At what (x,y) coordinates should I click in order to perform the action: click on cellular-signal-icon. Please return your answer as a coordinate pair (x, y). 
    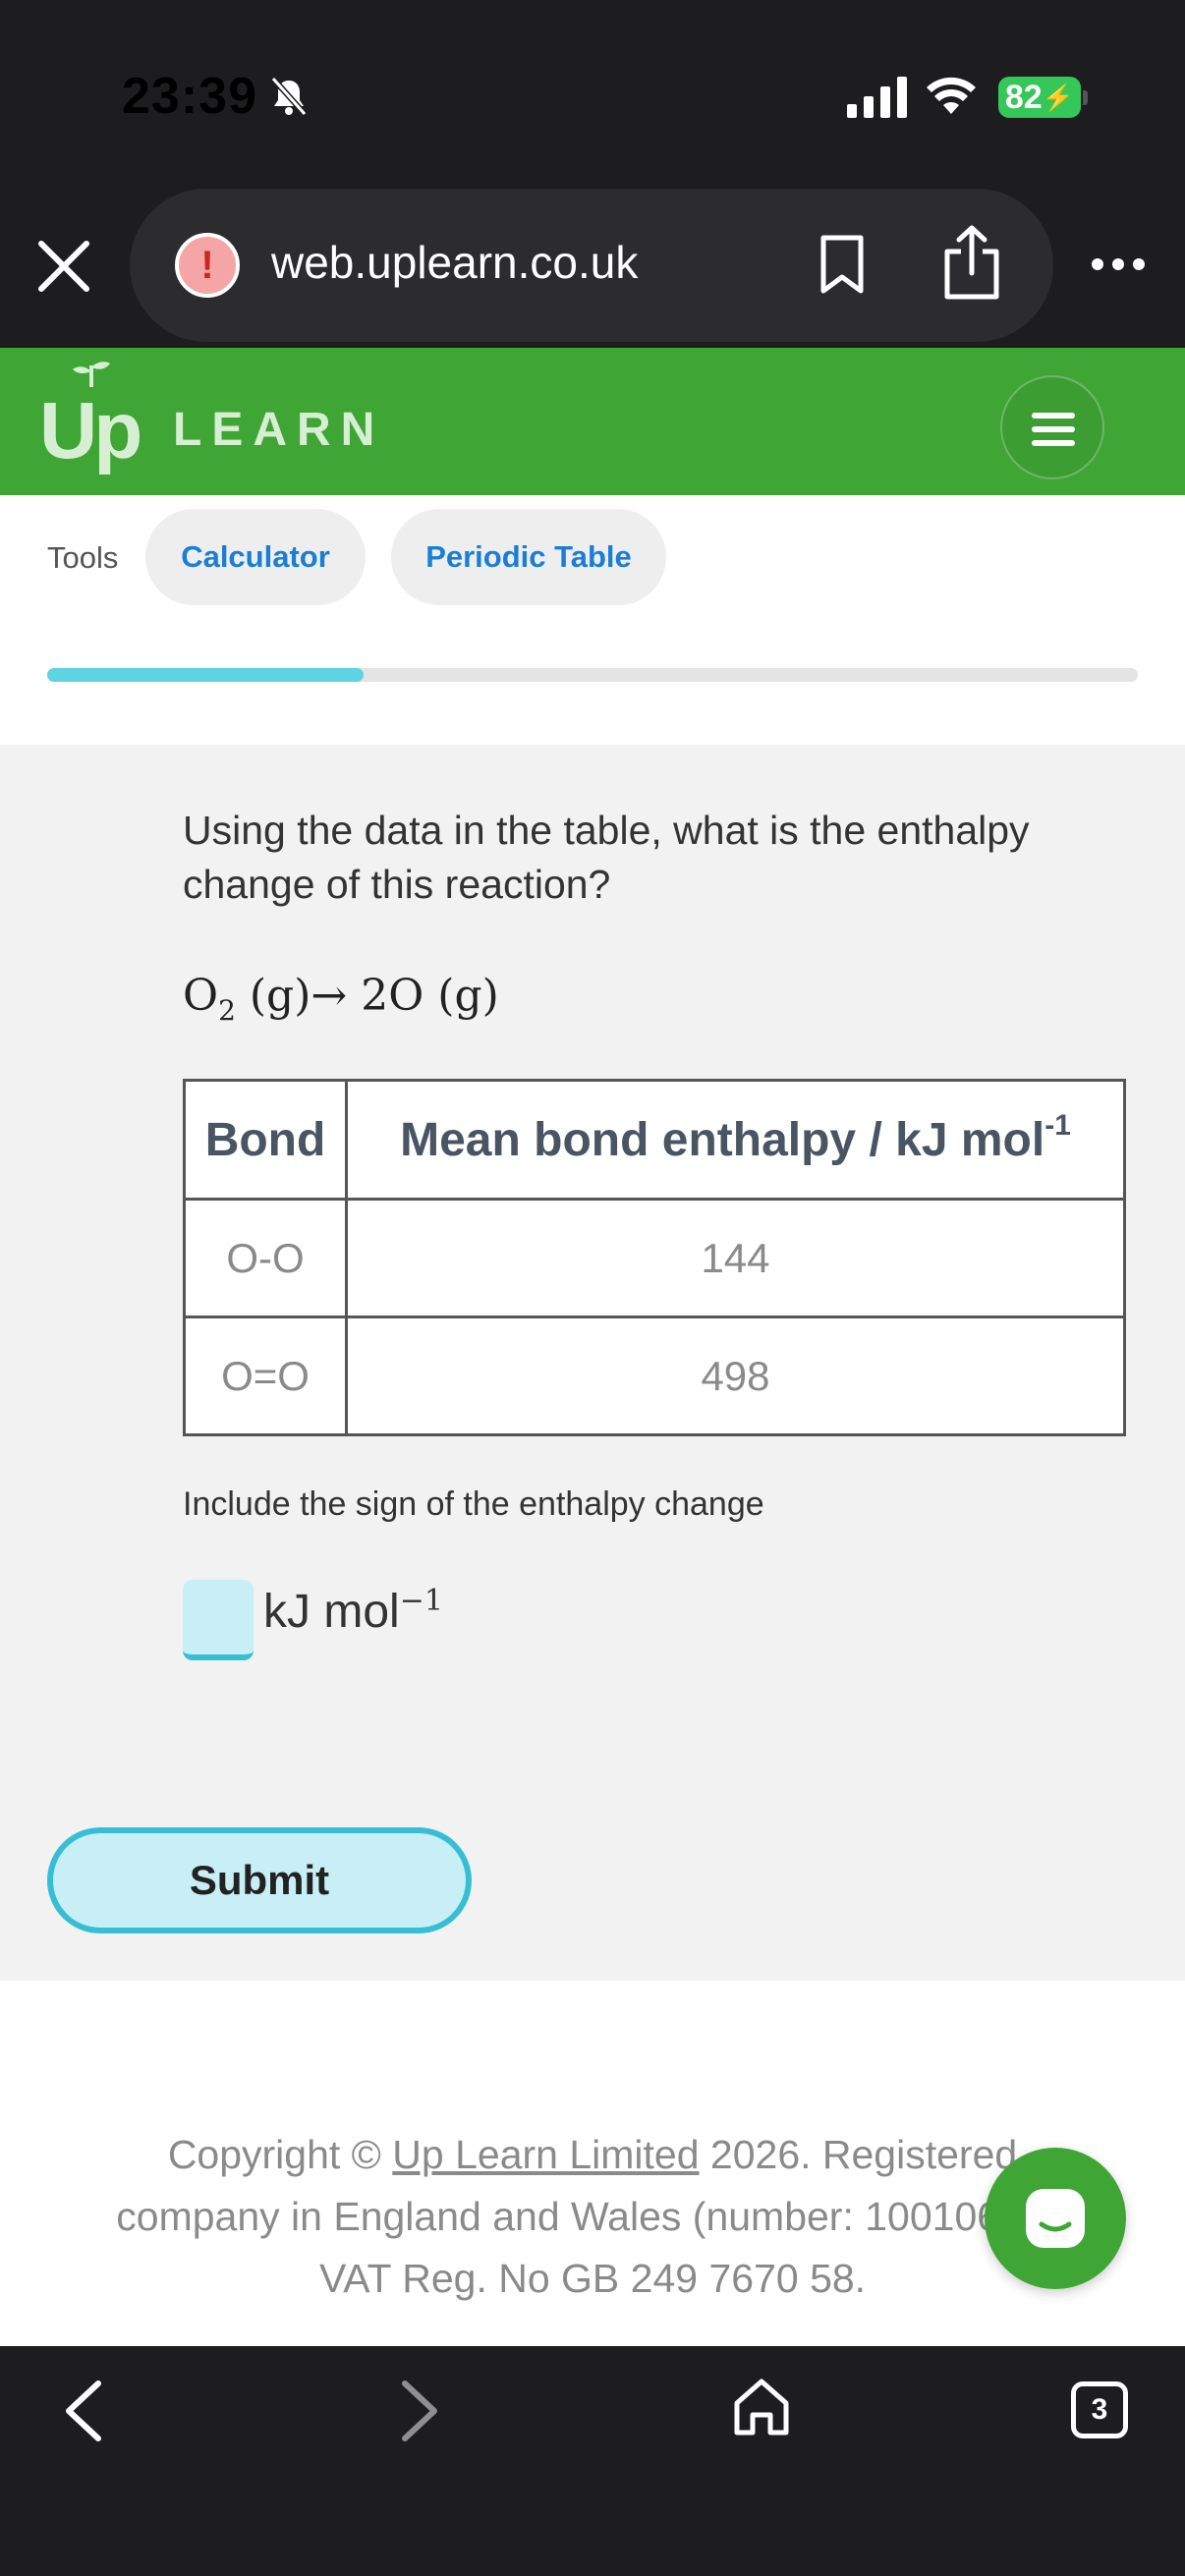
    Looking at the image, I should click on (877, 97).